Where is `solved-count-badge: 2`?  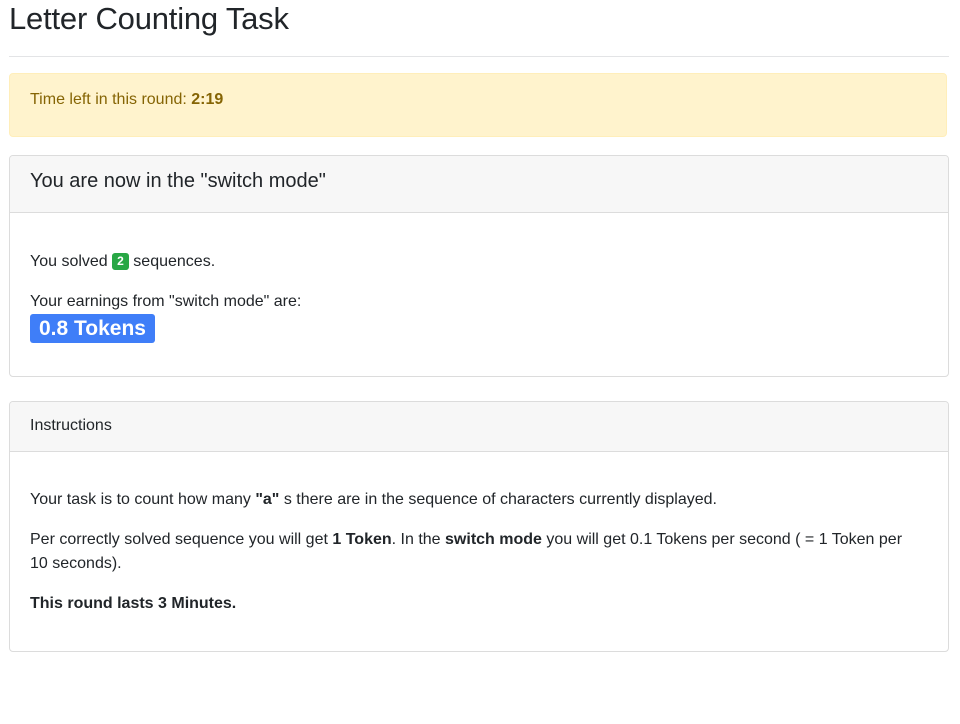
solved-count-badge: 2 is located at coordinates (120, 261).